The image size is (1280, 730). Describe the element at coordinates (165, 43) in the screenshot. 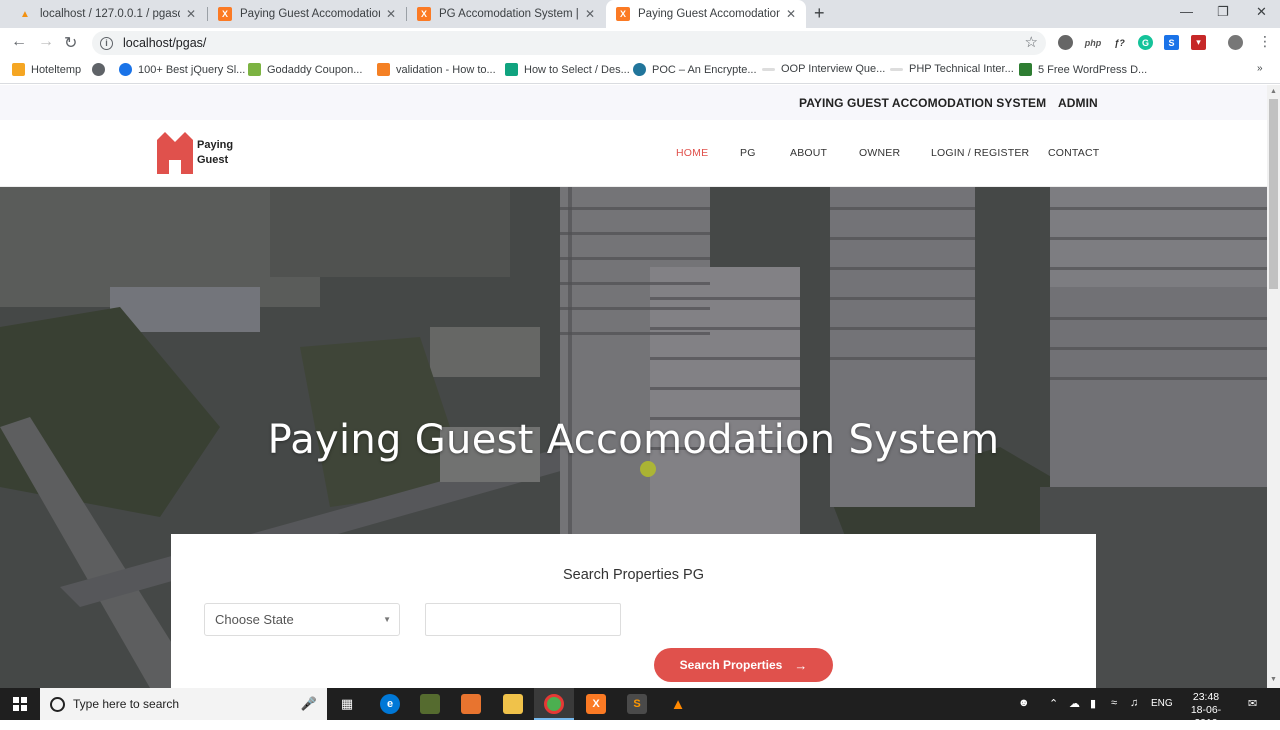

I see `url-text: localhost/pgas/` at that location.